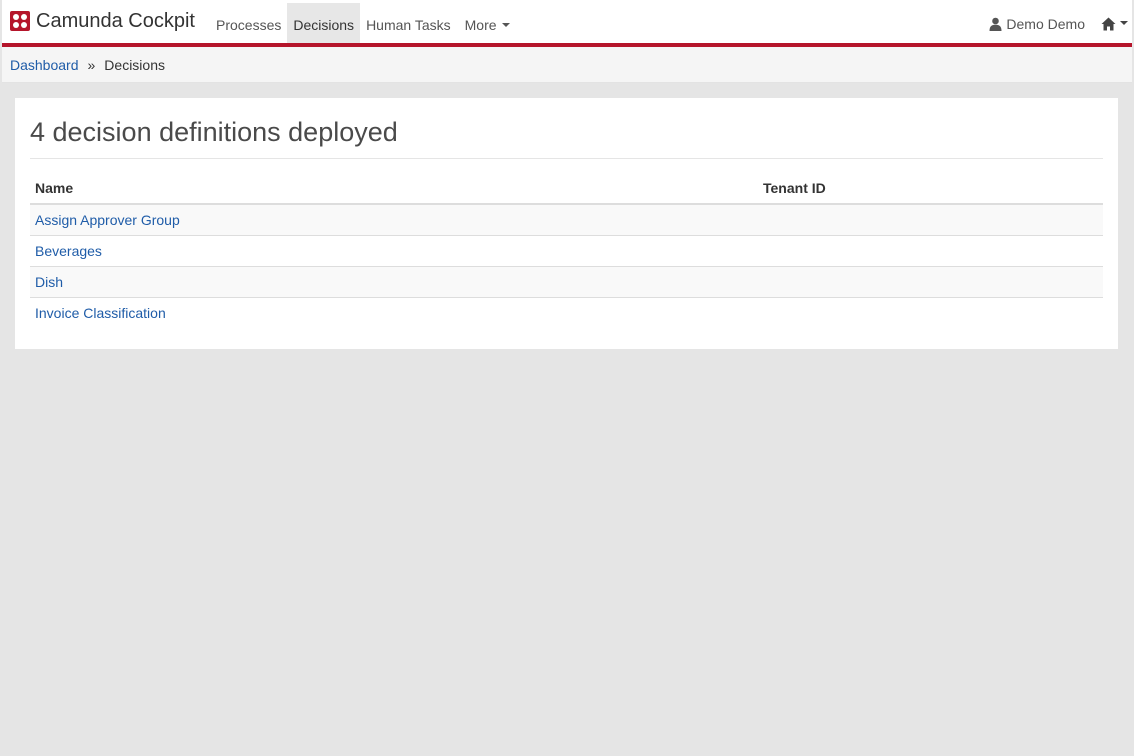 The height and width of the screenshot is (756, 1134). What do you see at coordinates (394, 251) in the screenshot?
I see `cell-name: Beverages` at bounding box center [394, 251].